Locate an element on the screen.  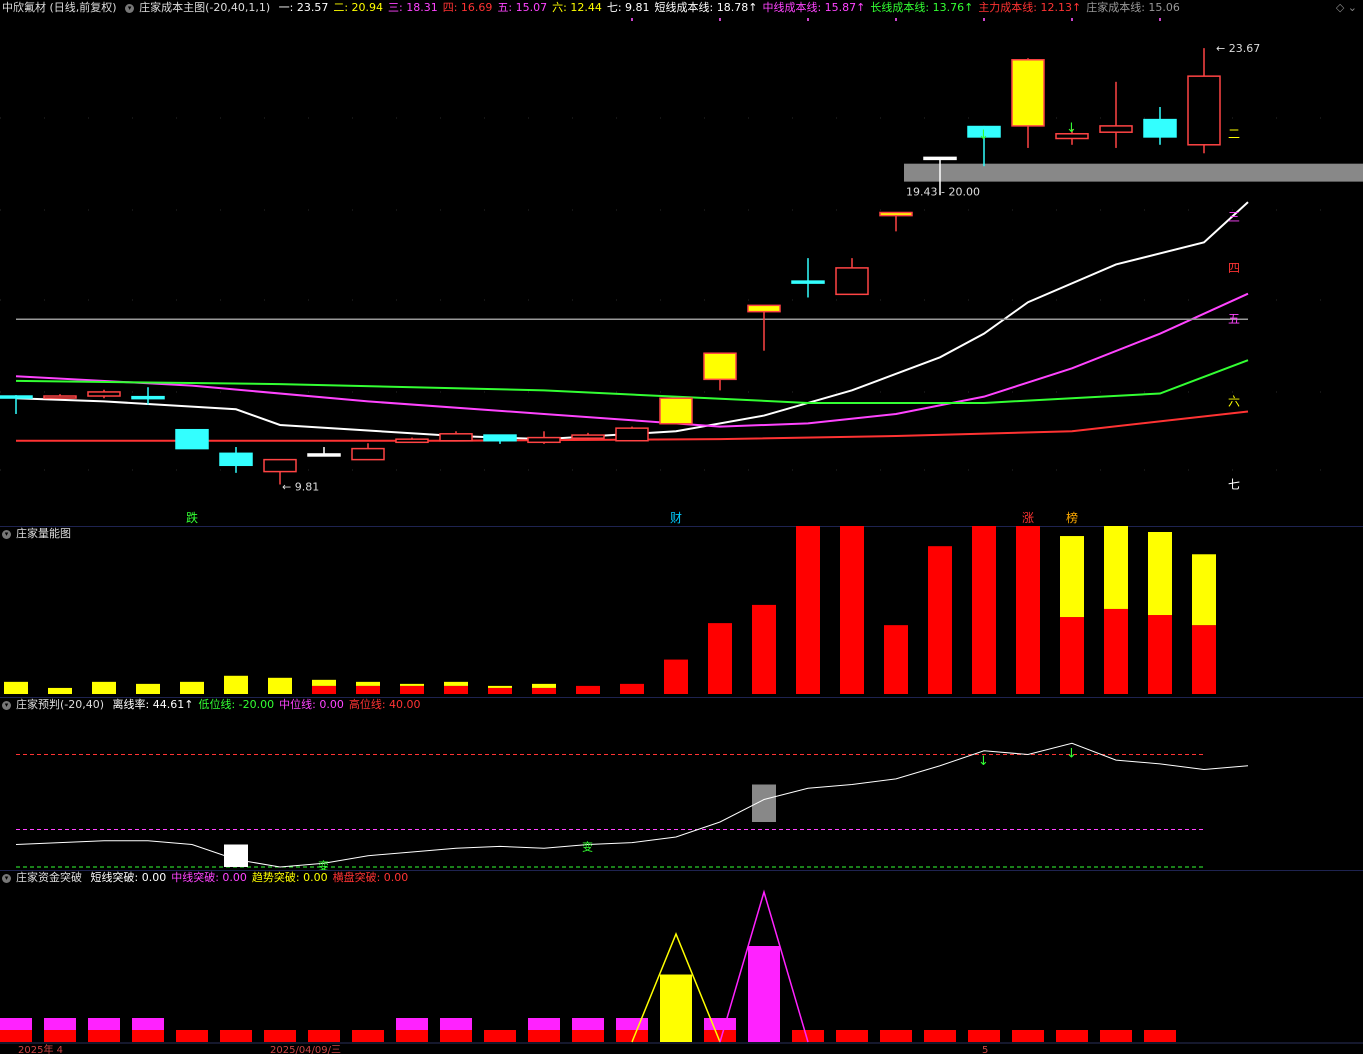
volume-chart is located at coordinates (610, 610).